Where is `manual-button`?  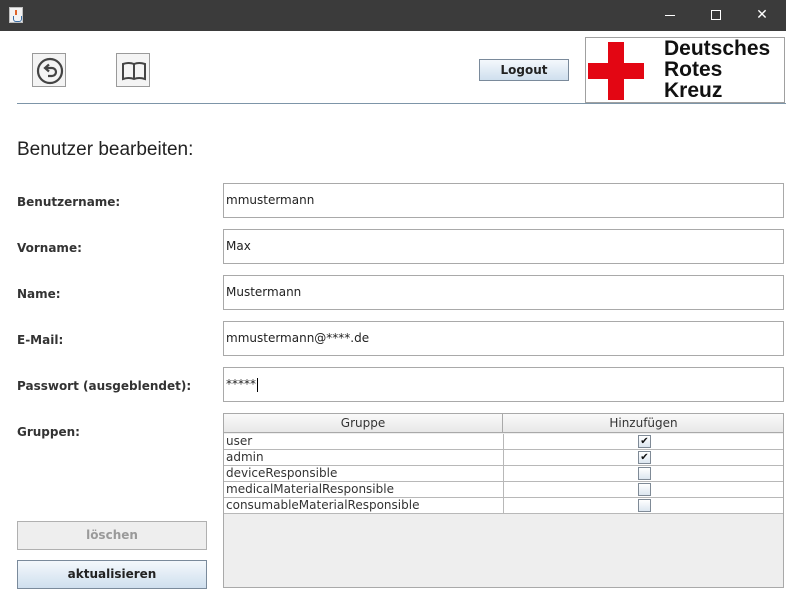
manual-button is located at coordinates (133, 70).